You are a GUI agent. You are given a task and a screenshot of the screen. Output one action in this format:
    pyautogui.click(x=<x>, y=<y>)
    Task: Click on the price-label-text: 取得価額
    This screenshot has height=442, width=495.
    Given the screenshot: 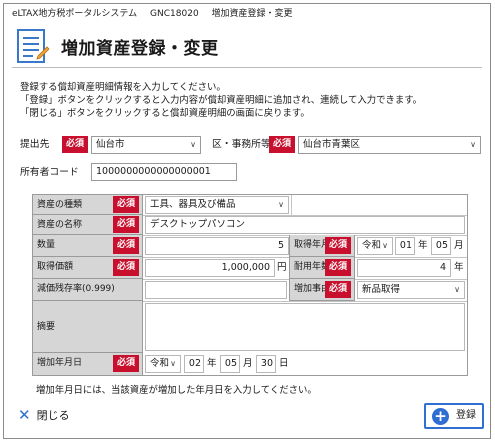 What is the action you would take?
    pyautogui.click(x=55, y=267)
    